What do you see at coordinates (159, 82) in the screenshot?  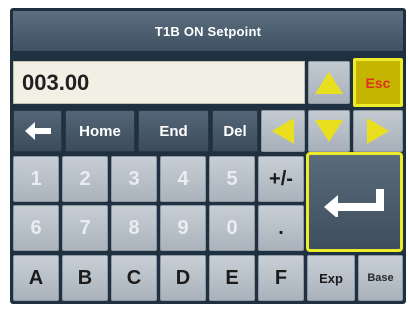 I see `value-display: 003.00` at bounding box center [159, 82].